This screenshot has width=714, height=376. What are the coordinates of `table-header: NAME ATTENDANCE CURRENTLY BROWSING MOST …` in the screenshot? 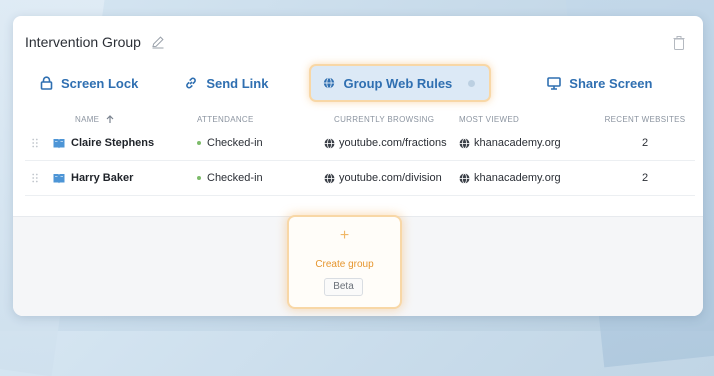 It's located at (360, 119).